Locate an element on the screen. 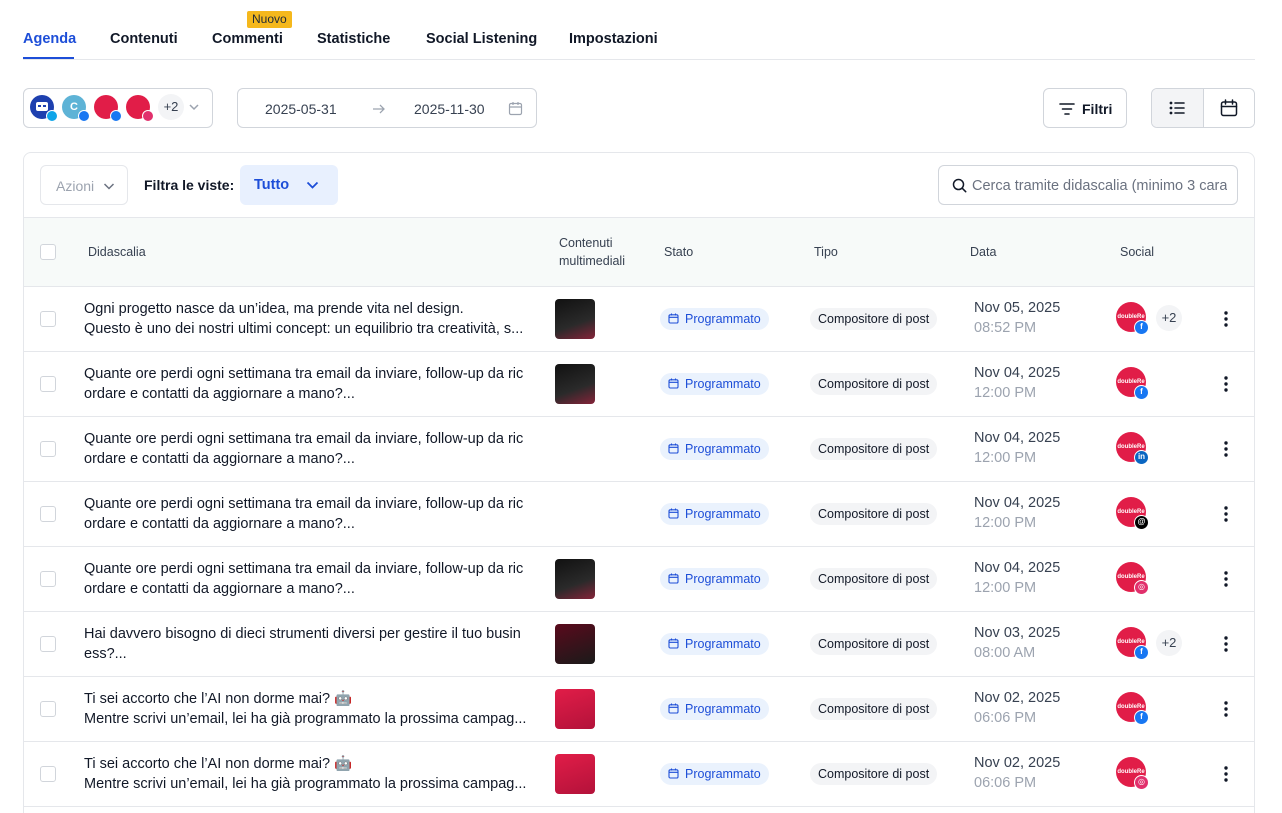 This screenshot has height=813, width=1282. post-date: Nov 04, 2025 is located at coordinates (1017, 568).